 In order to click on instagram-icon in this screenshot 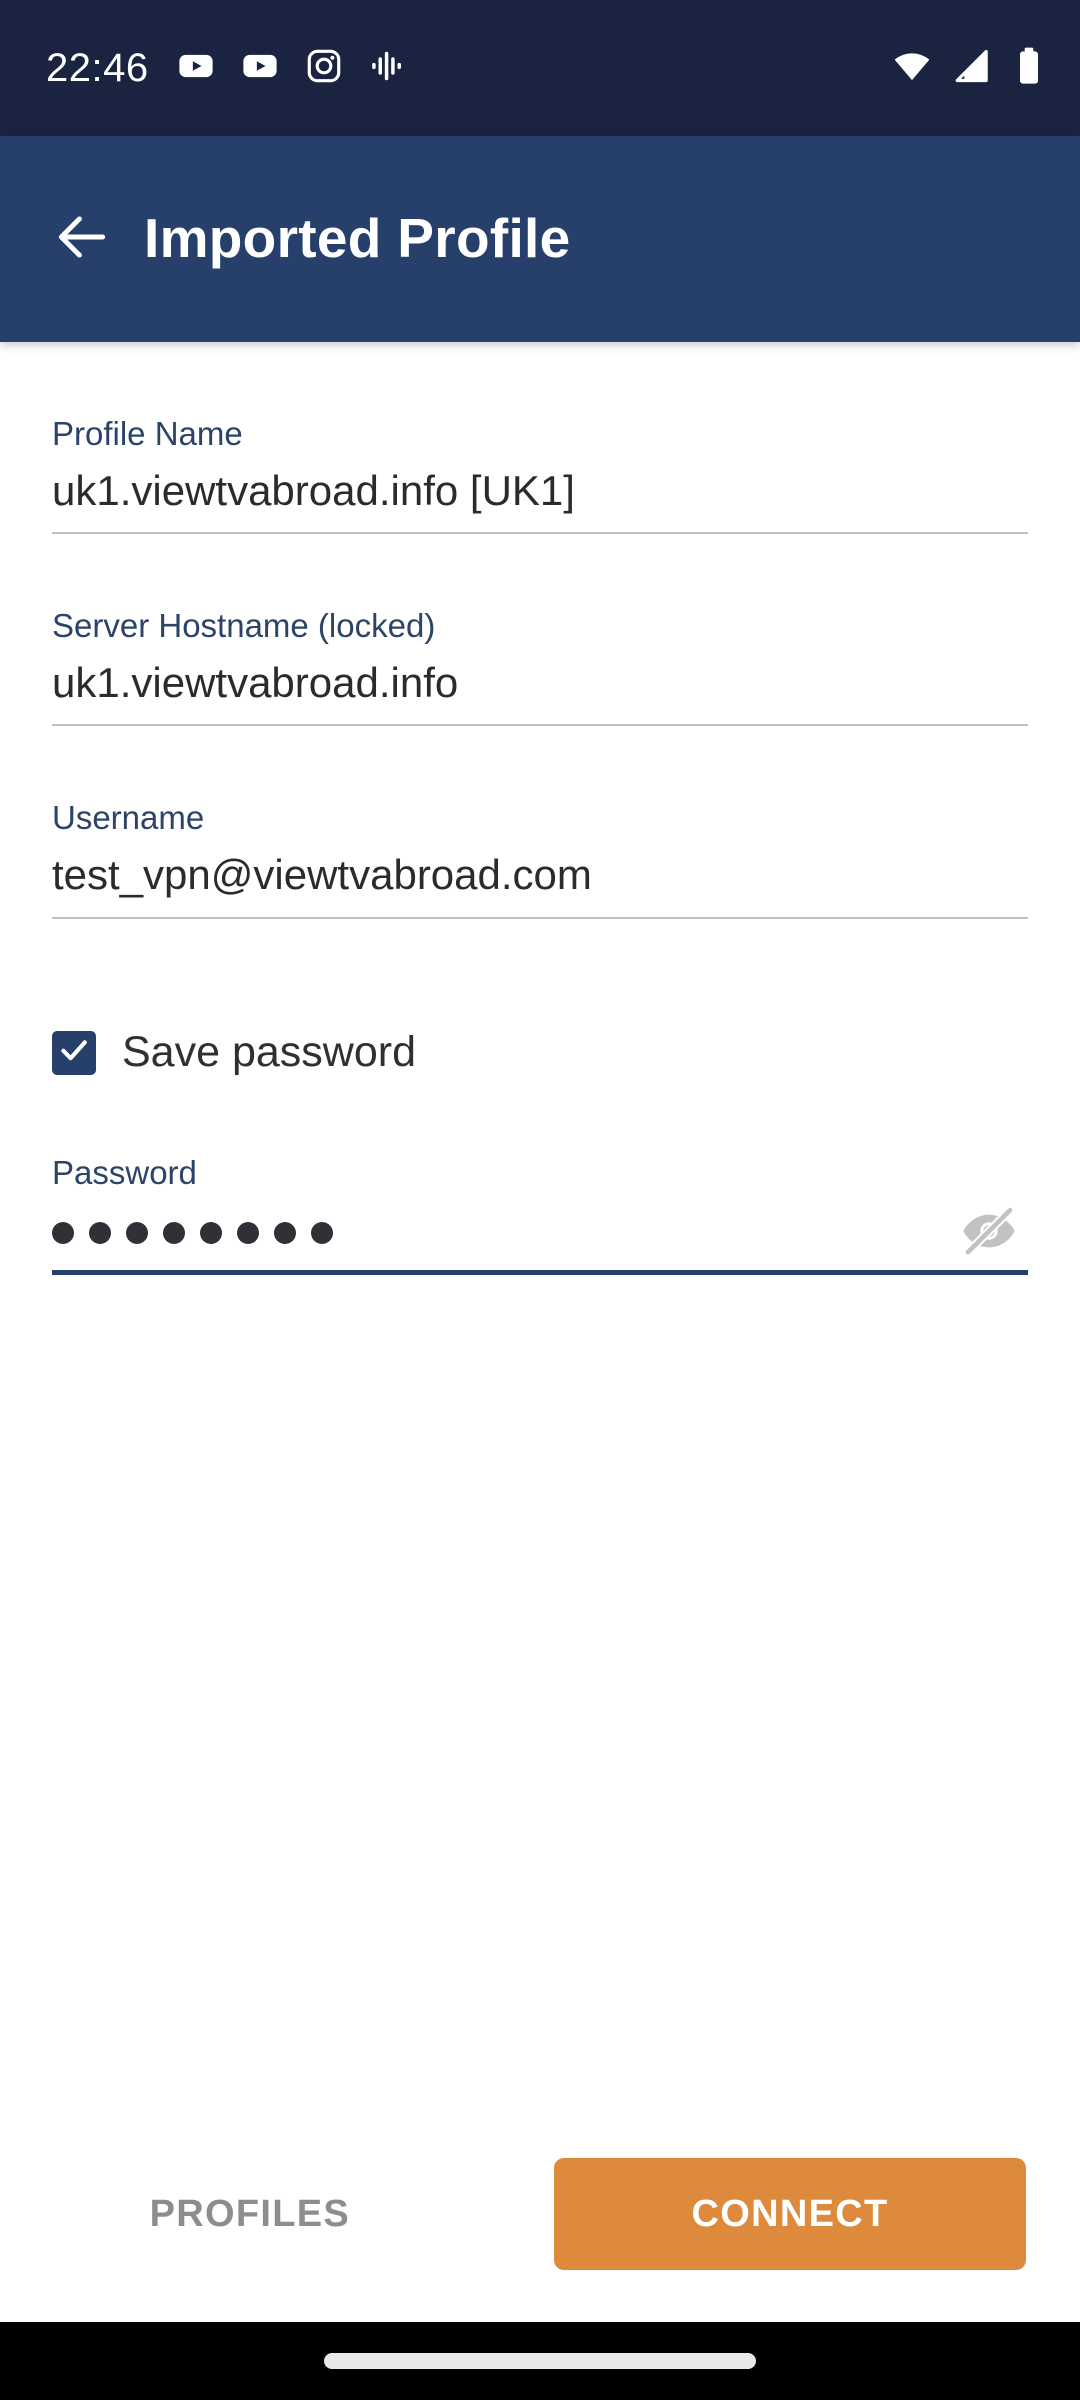, I will do `click(324, 68)`.